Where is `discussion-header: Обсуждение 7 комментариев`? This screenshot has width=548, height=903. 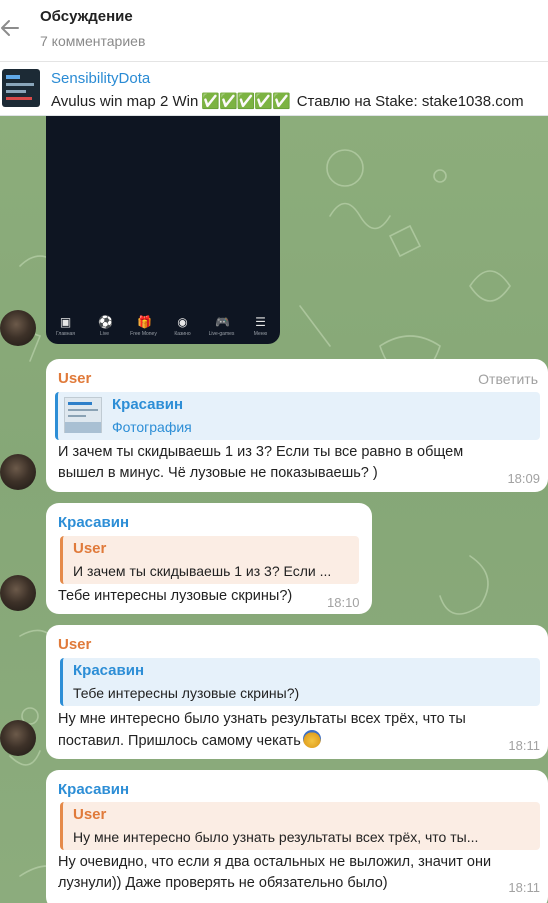 discussion-header: Обсуждение 7 комментариев is located at coordinates (274, 31).